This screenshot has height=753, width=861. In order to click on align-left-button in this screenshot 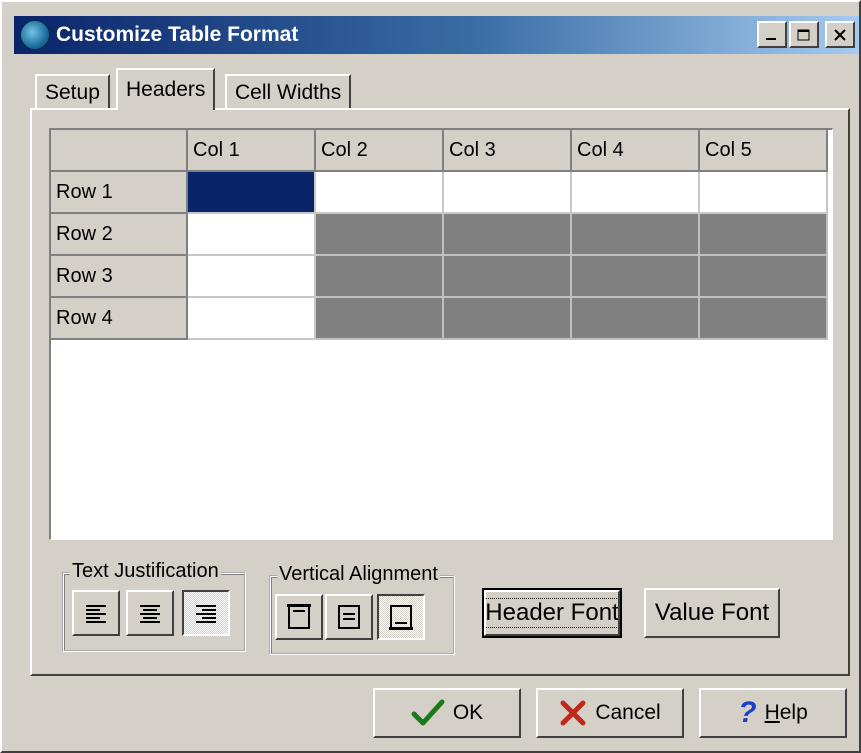, I will do `click(96, 613)`.